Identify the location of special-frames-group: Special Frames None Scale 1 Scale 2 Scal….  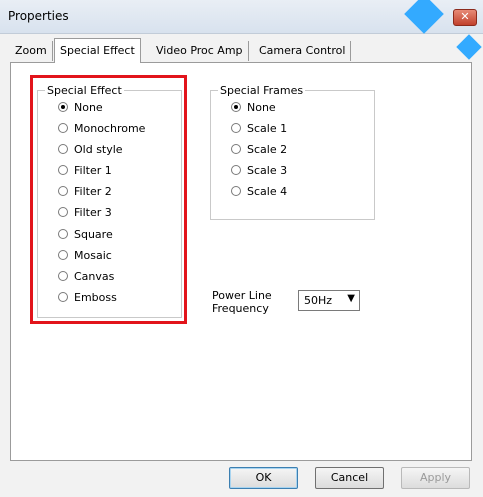
(292, 152).